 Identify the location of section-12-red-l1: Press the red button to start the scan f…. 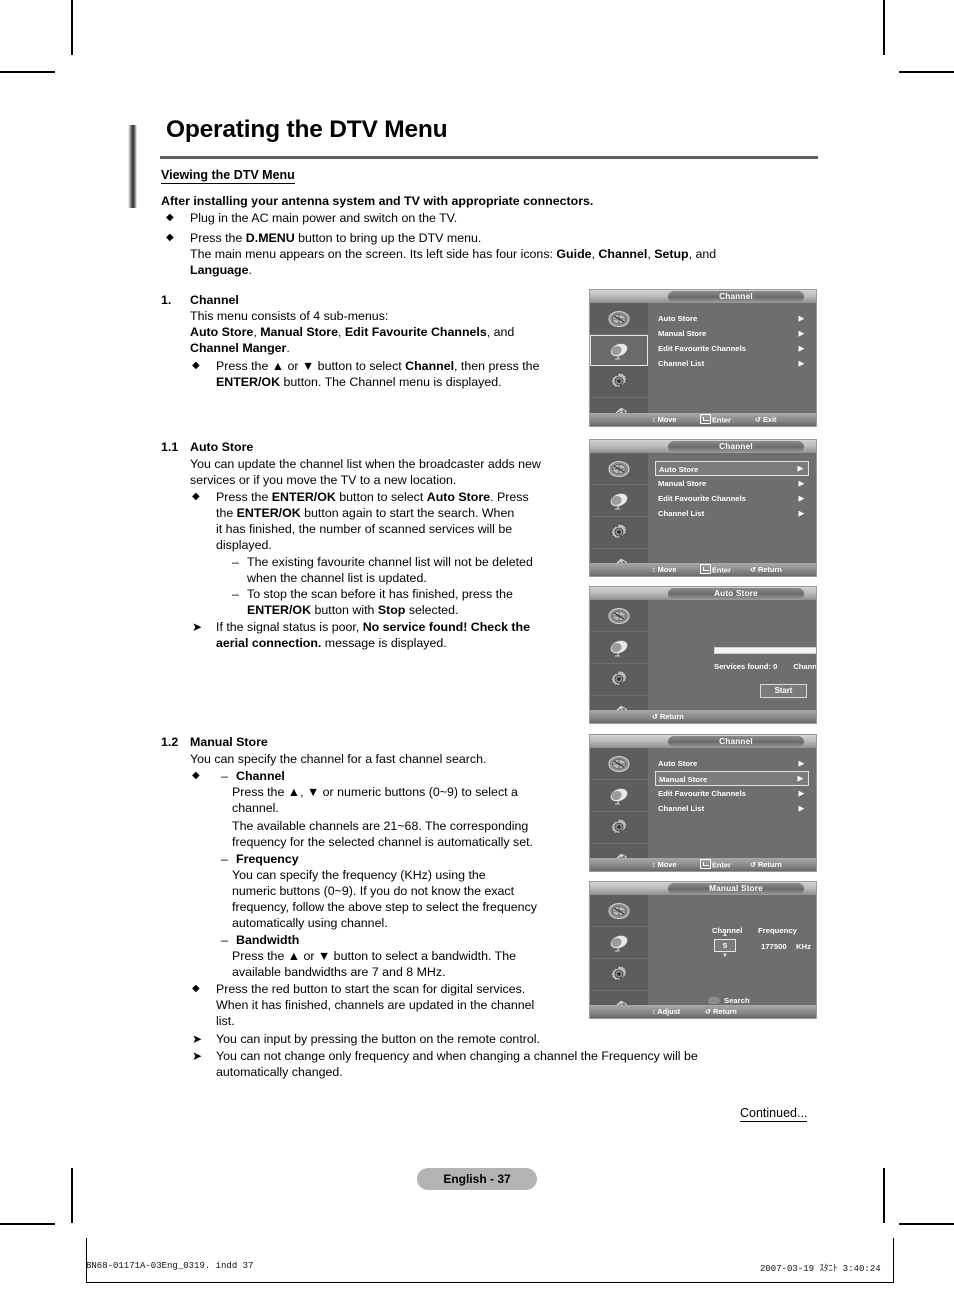
(371, 989).